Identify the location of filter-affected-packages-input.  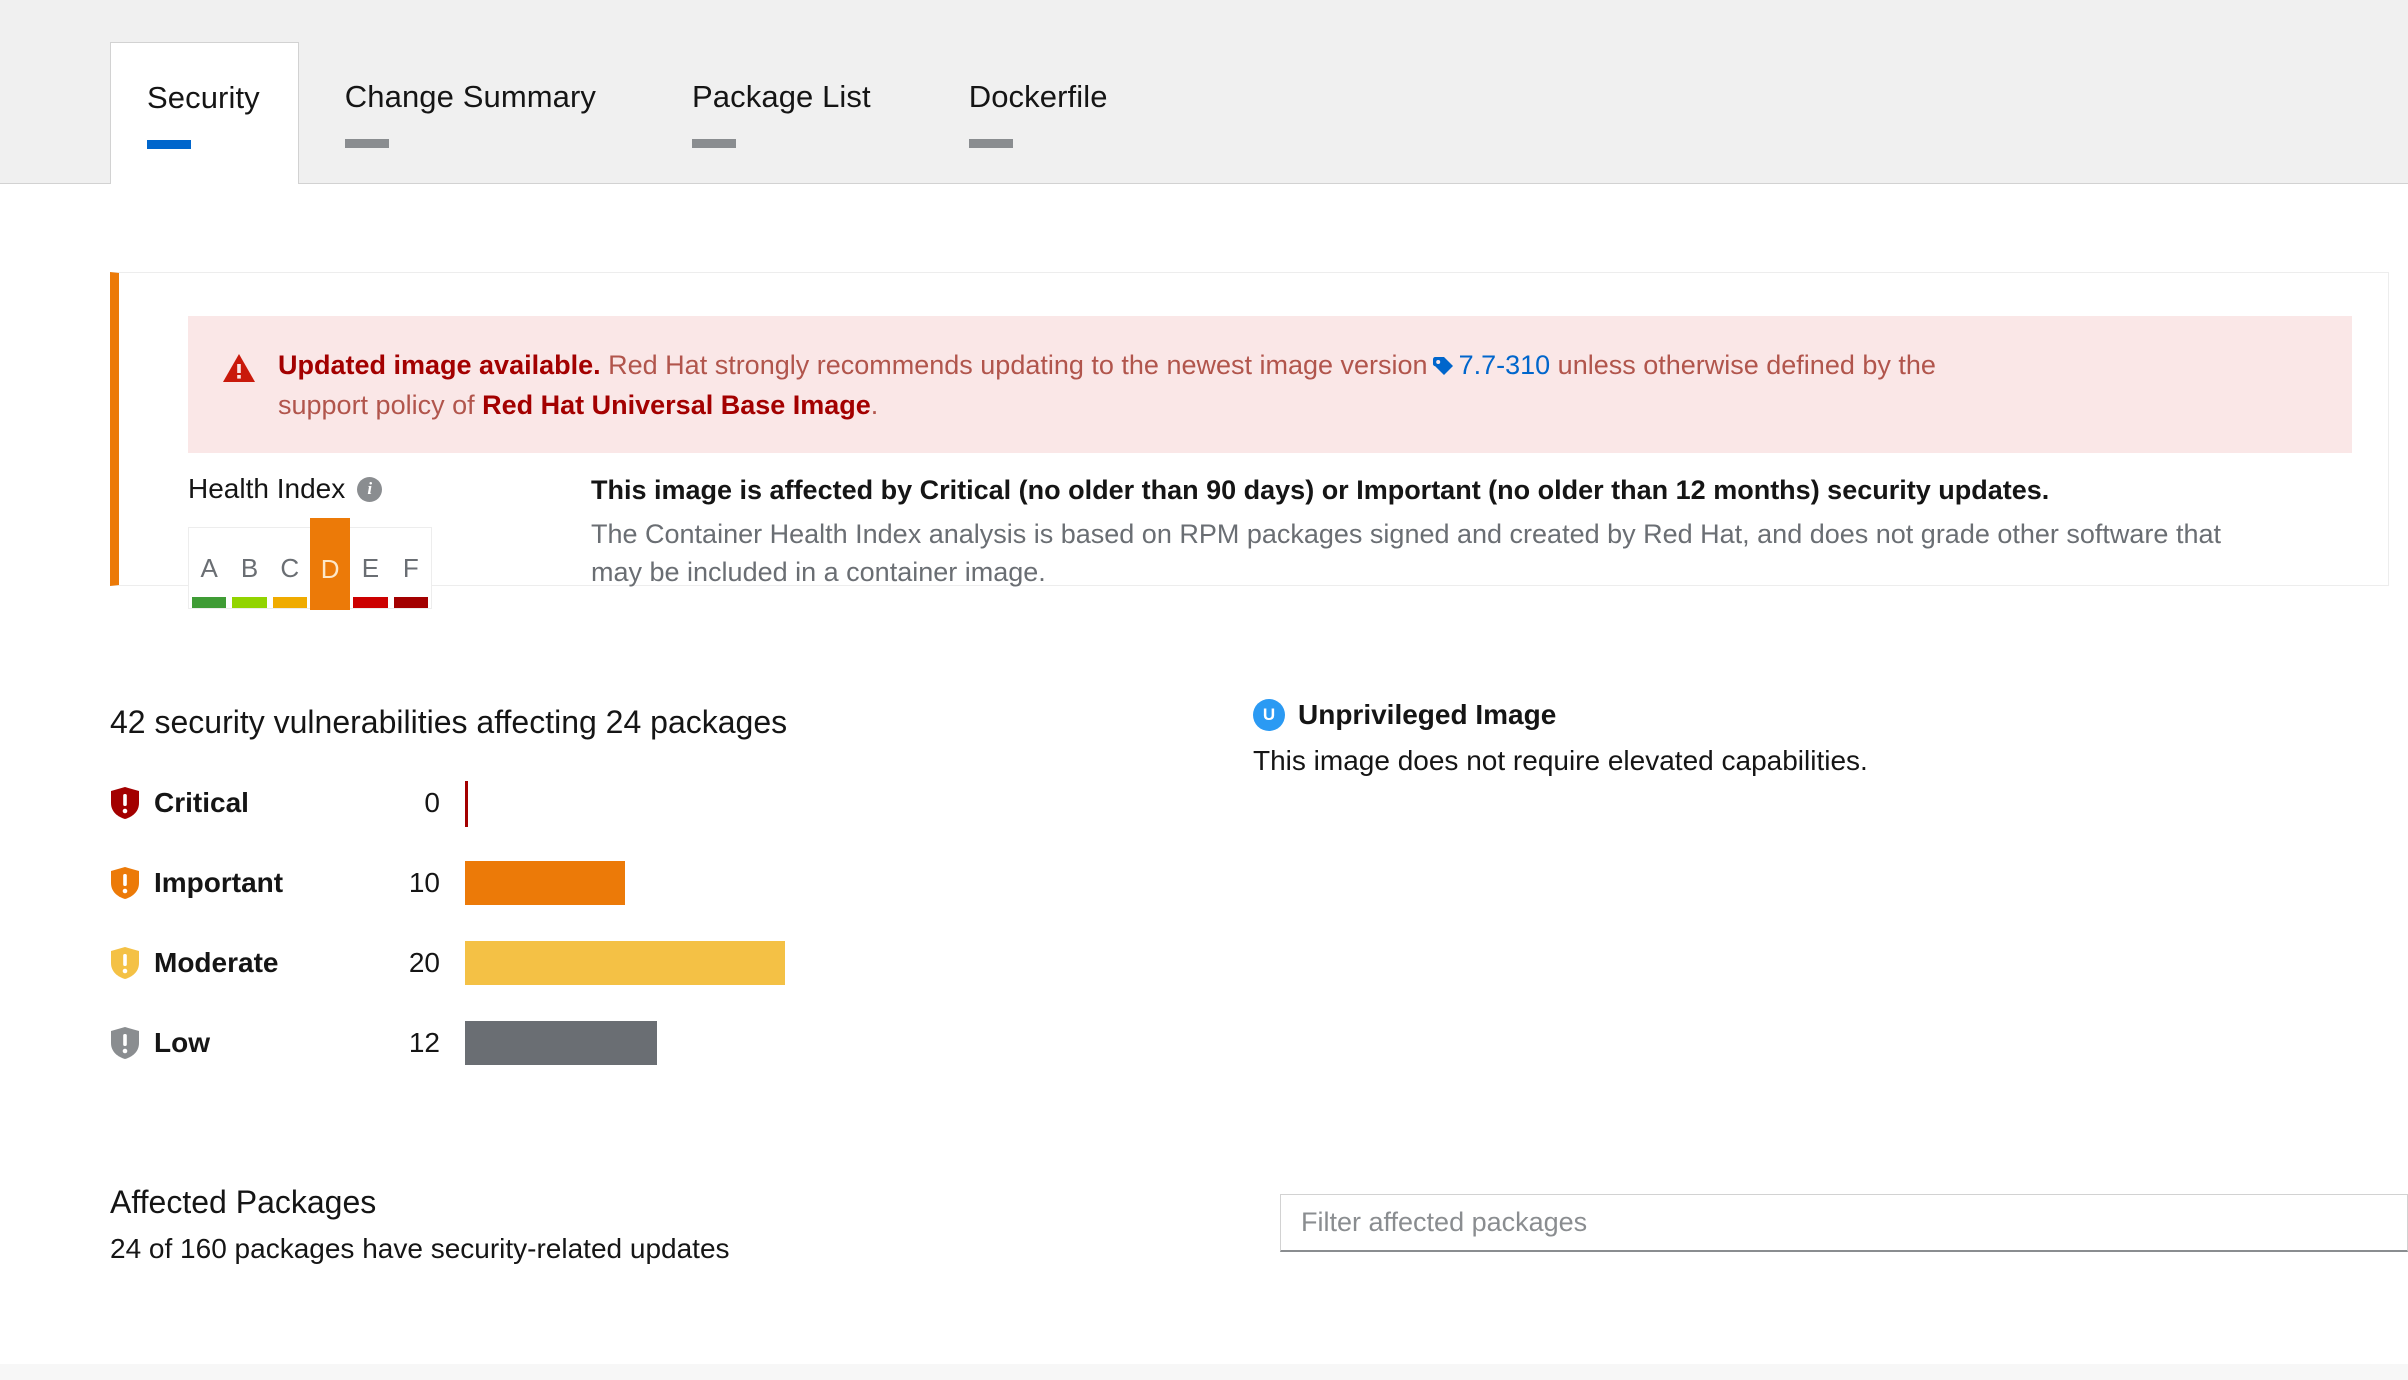
(1844, 1223).